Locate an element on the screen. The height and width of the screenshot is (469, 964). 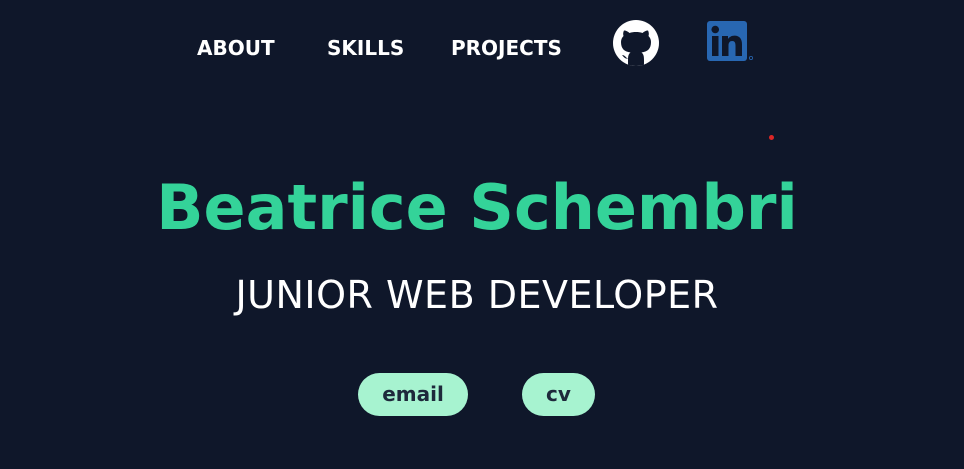
email-button: email is located at coordinates (413, 394).